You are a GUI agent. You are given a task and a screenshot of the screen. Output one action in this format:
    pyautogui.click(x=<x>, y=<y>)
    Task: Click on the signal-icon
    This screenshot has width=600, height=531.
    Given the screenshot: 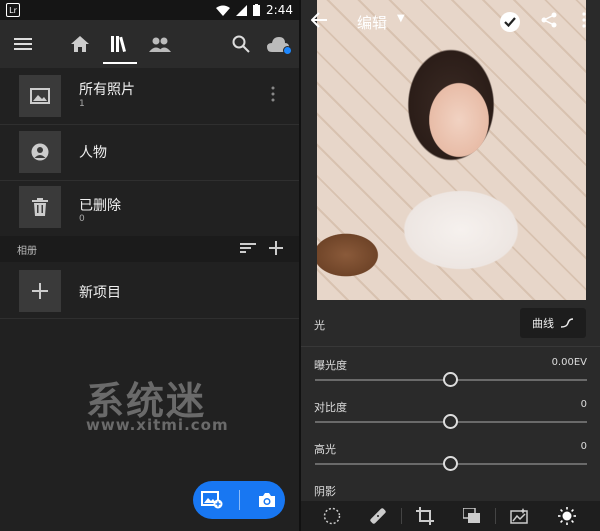 What is the action you would take?
    pyautogui.click(x=242, y=10)
    